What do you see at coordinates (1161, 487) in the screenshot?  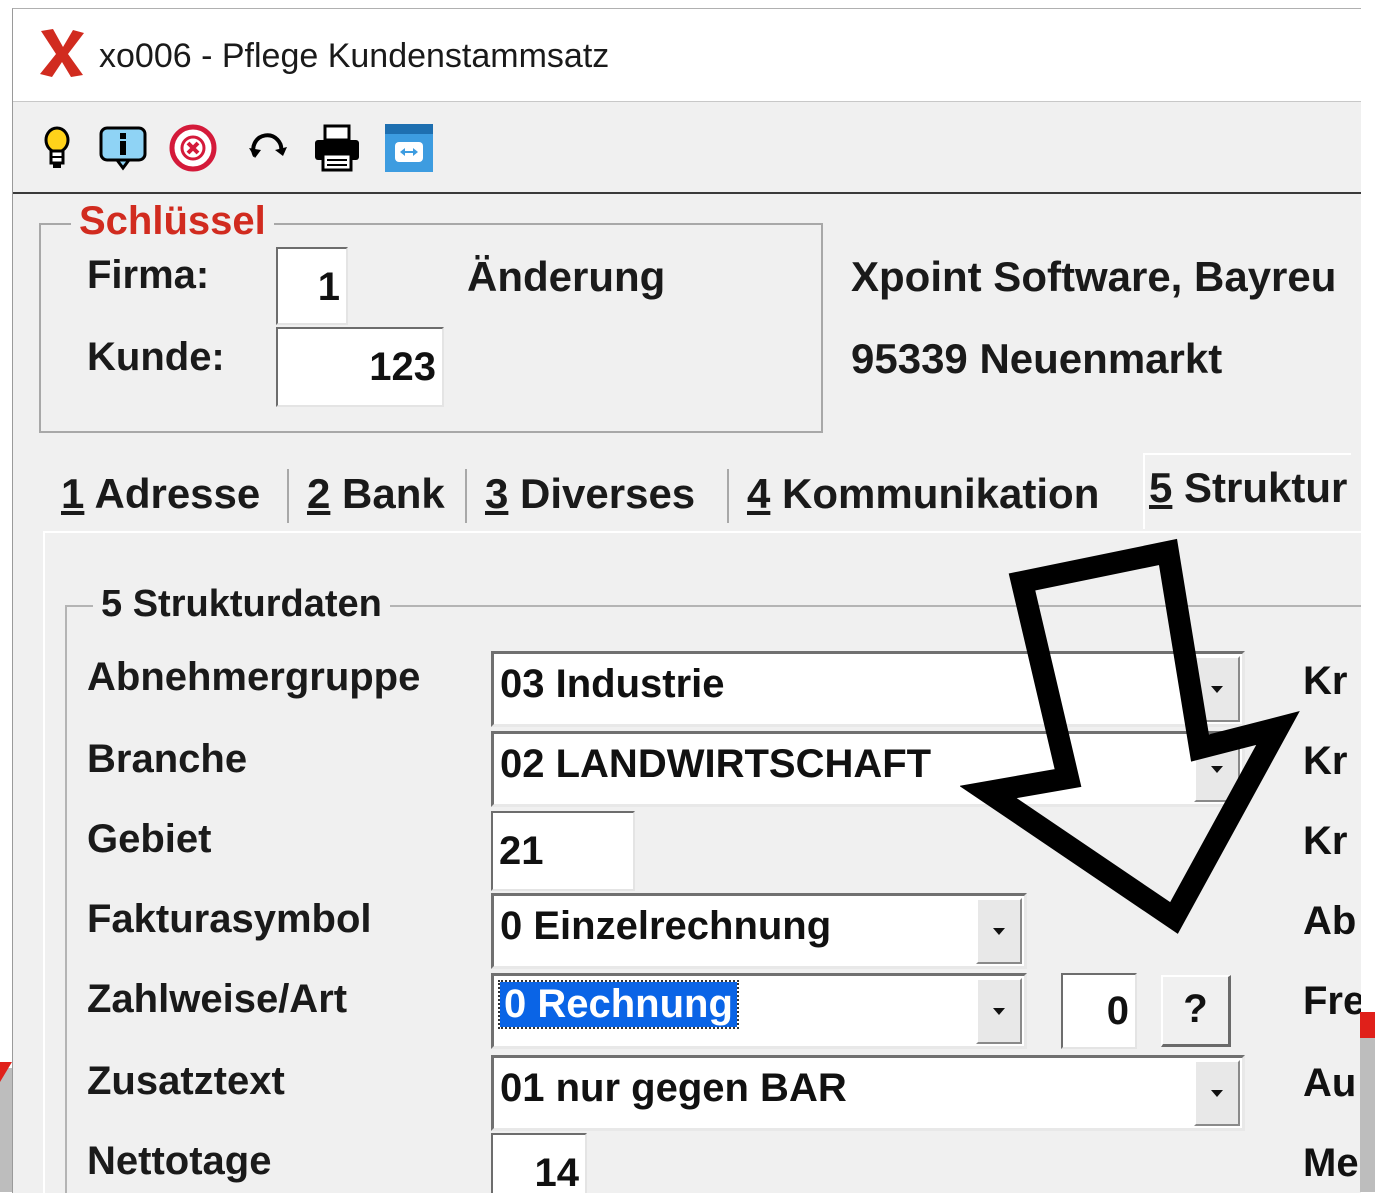 I see `tab-struktur-number: 5` at bounding box center [1161, 487].